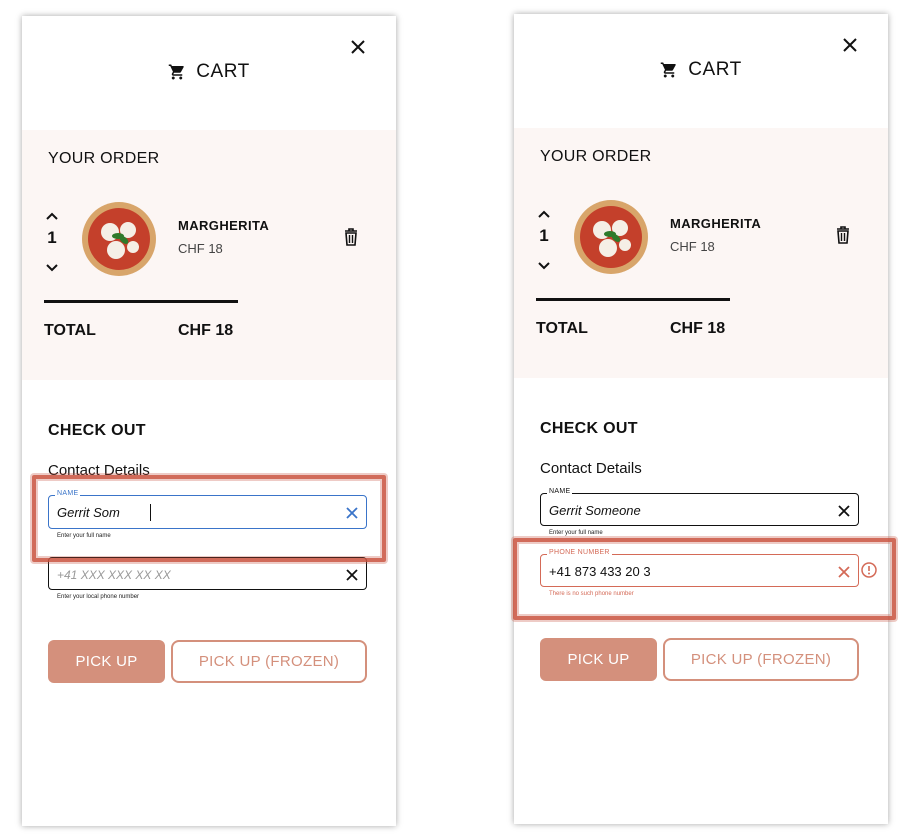 The height and width of the screenshot is (838, 910). Describe the element at coordinates (114, 575) in the screenshot. I see `phone-field-placeholder: +41 XXX XXX XX XX` at that location.